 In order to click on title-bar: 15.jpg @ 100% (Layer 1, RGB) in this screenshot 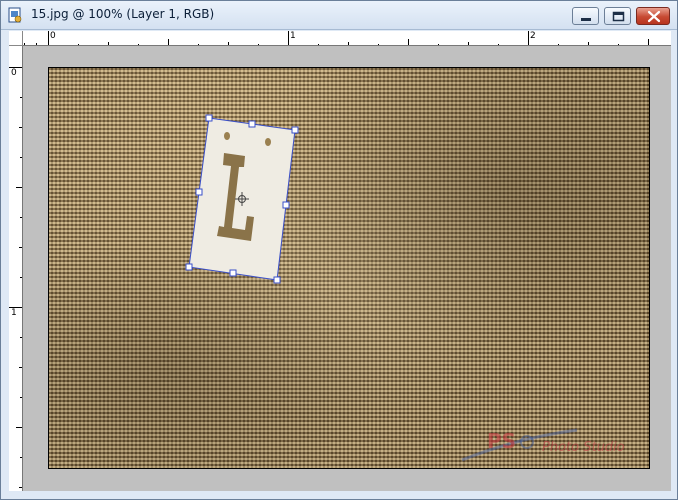, I will do `click(339, 15)`.